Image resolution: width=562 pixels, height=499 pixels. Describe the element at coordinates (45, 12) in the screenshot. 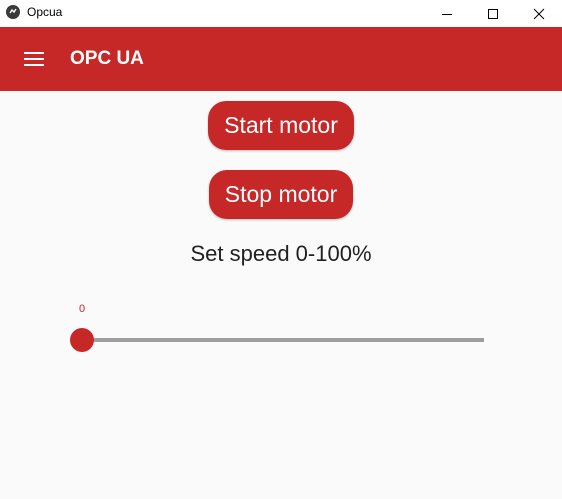

I see `window-title: Opcua` at that location.